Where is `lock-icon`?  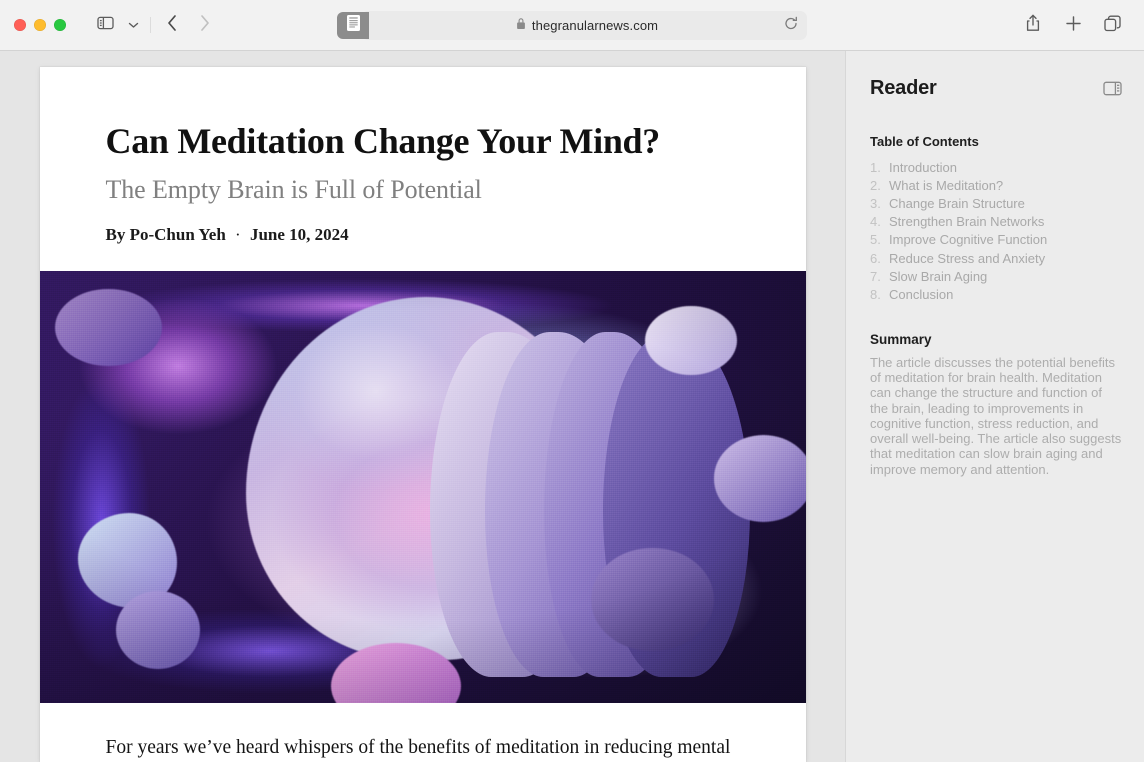 lock-icon is located at coordinates (521, 26).